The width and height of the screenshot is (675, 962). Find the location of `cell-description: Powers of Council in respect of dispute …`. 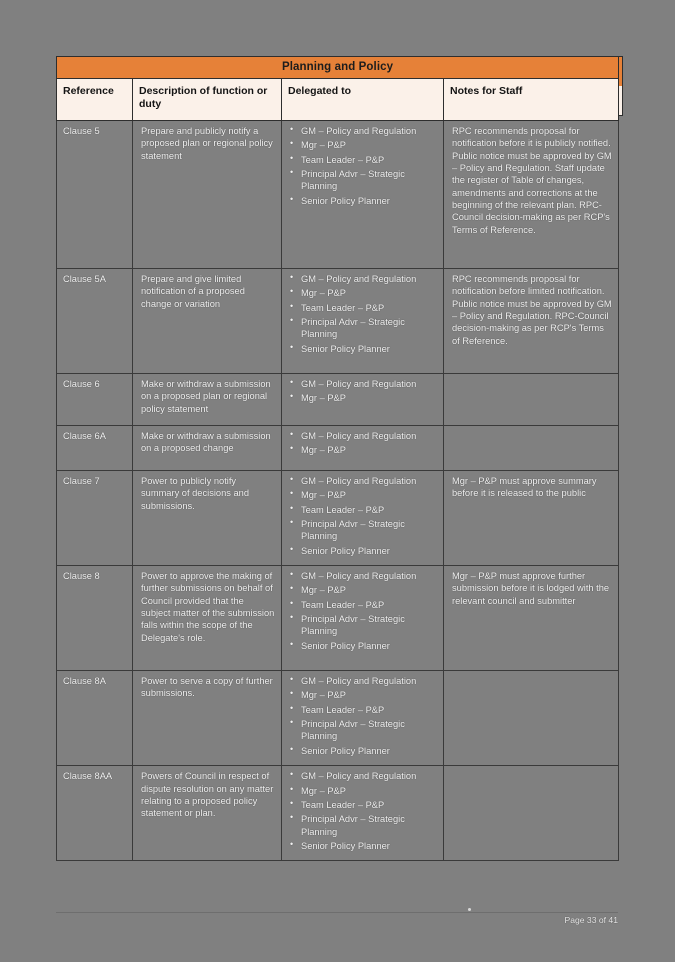

cell-description: Powers of Council in respect of dispute … is located at coordinates (207, 813).